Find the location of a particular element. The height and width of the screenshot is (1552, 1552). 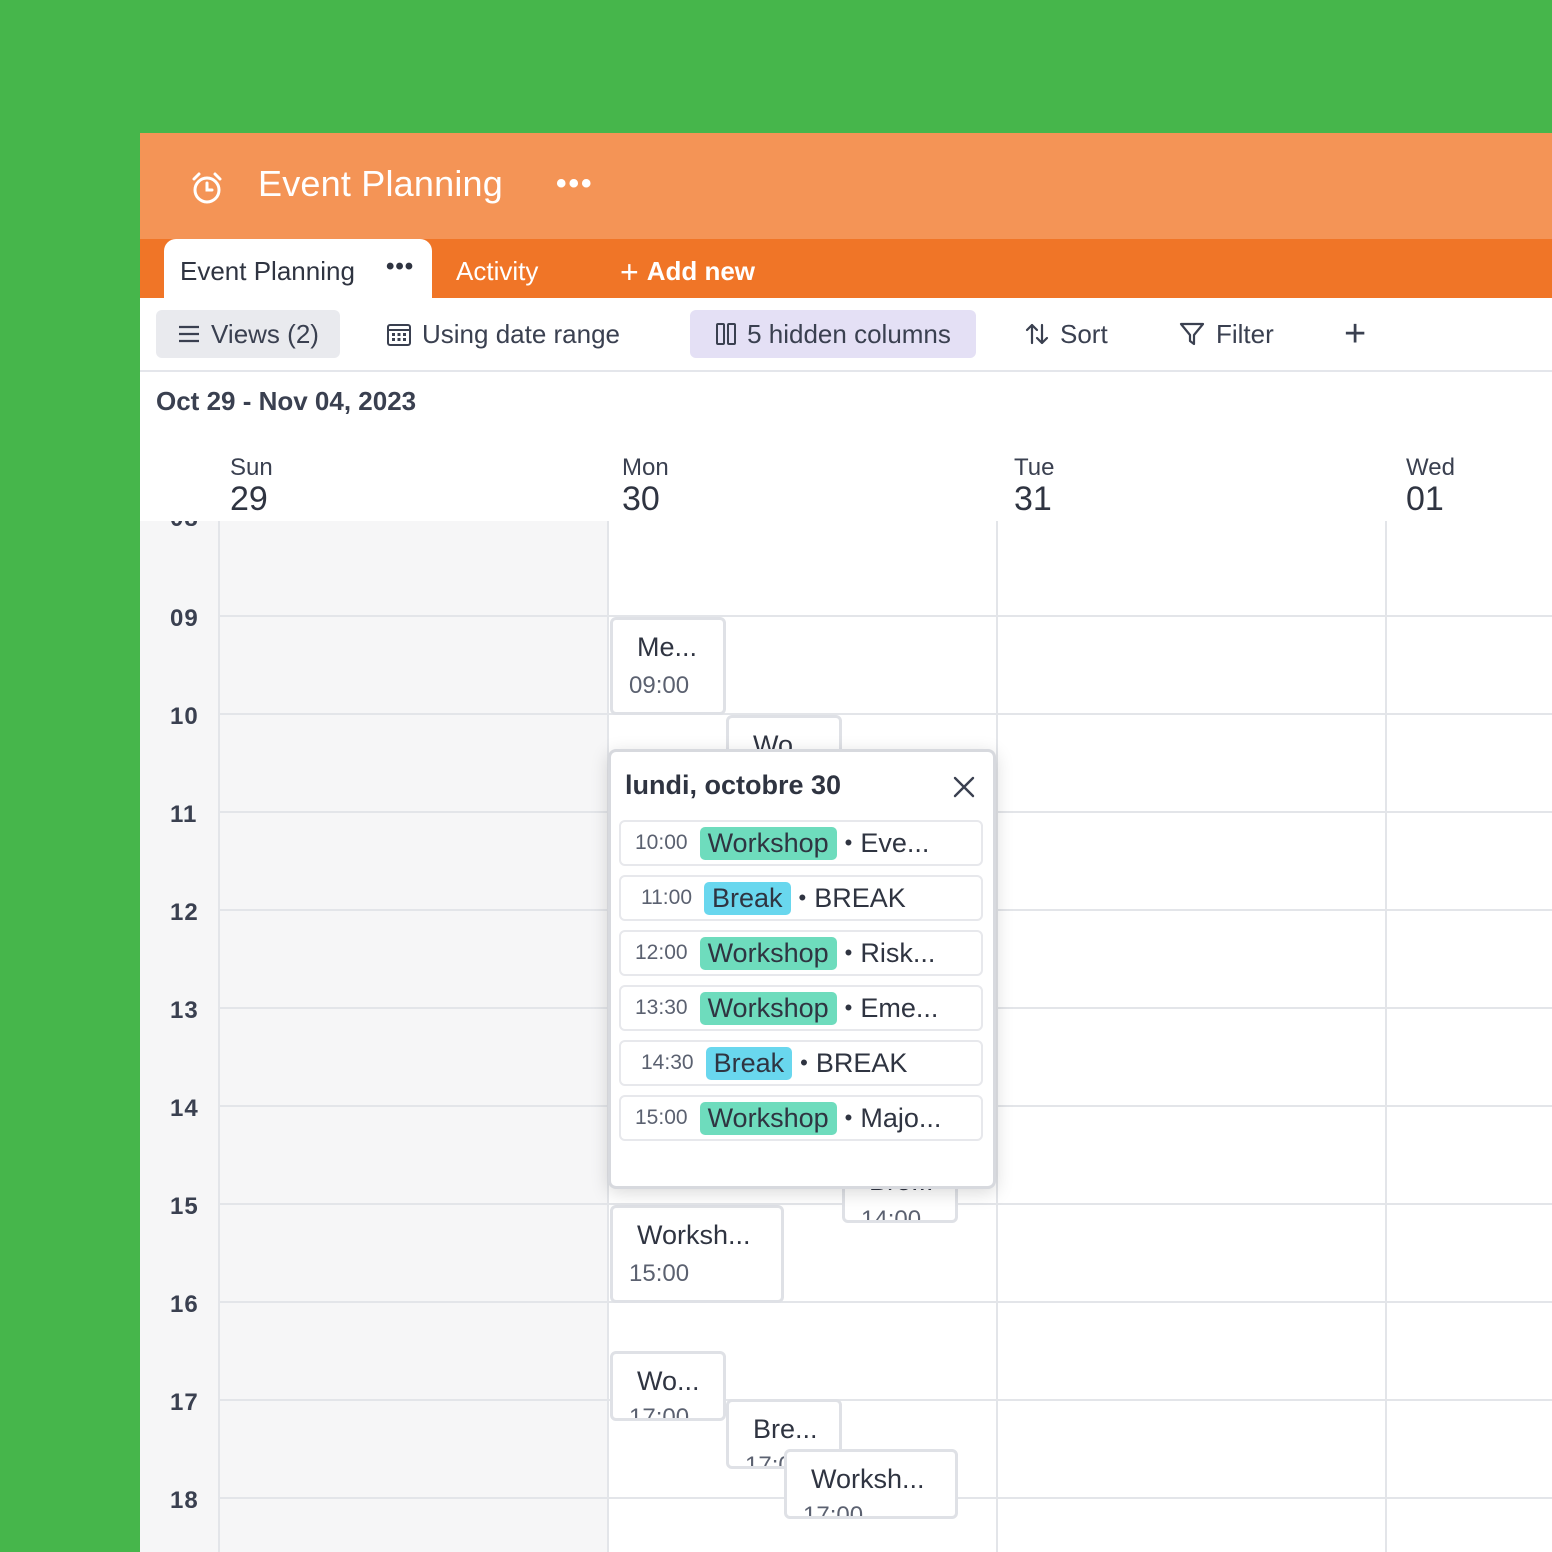

sort-icon is located at coordinates (1037, 334).